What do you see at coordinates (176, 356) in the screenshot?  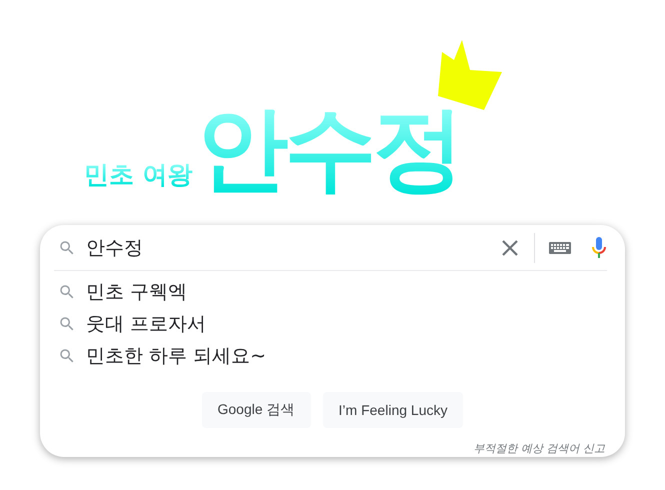 I see `suggestion-text: 민초한 하루 되세요~` at bounding box center [176, 356].